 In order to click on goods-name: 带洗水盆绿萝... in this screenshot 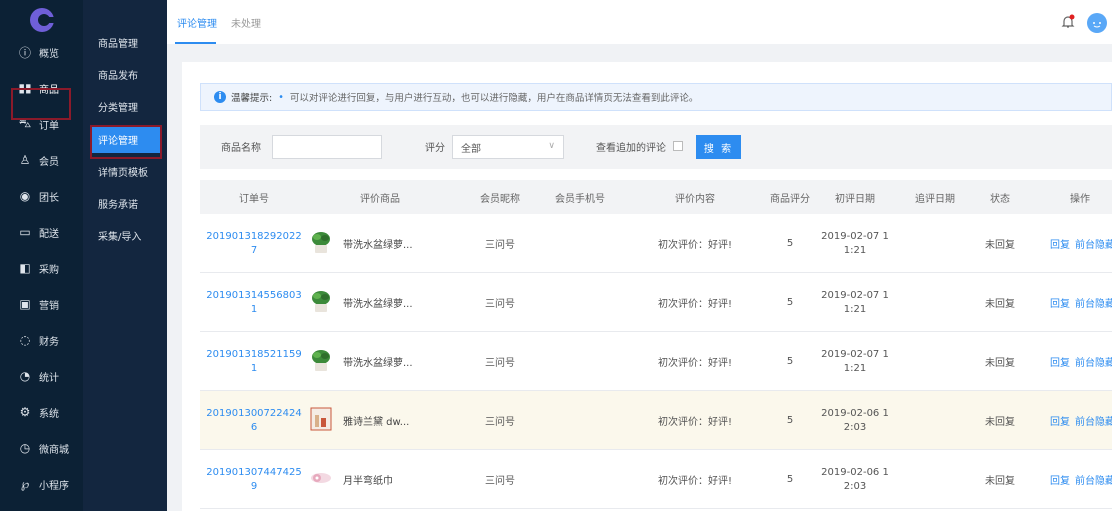, I will do `click(378, 245)`.